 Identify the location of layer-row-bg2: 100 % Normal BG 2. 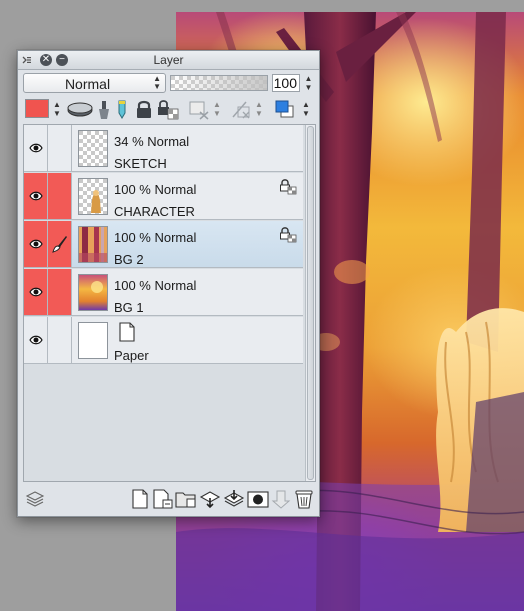
(163, 244).